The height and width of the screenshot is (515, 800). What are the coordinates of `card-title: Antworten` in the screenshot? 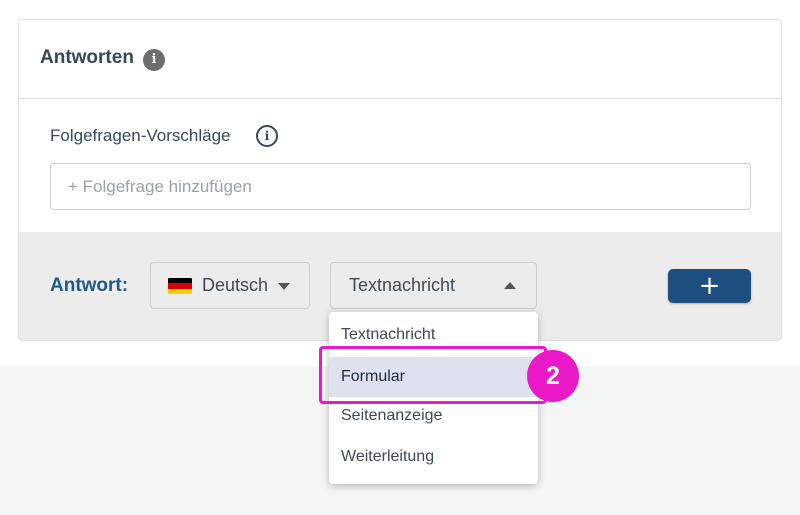 It's located at (87, 57).